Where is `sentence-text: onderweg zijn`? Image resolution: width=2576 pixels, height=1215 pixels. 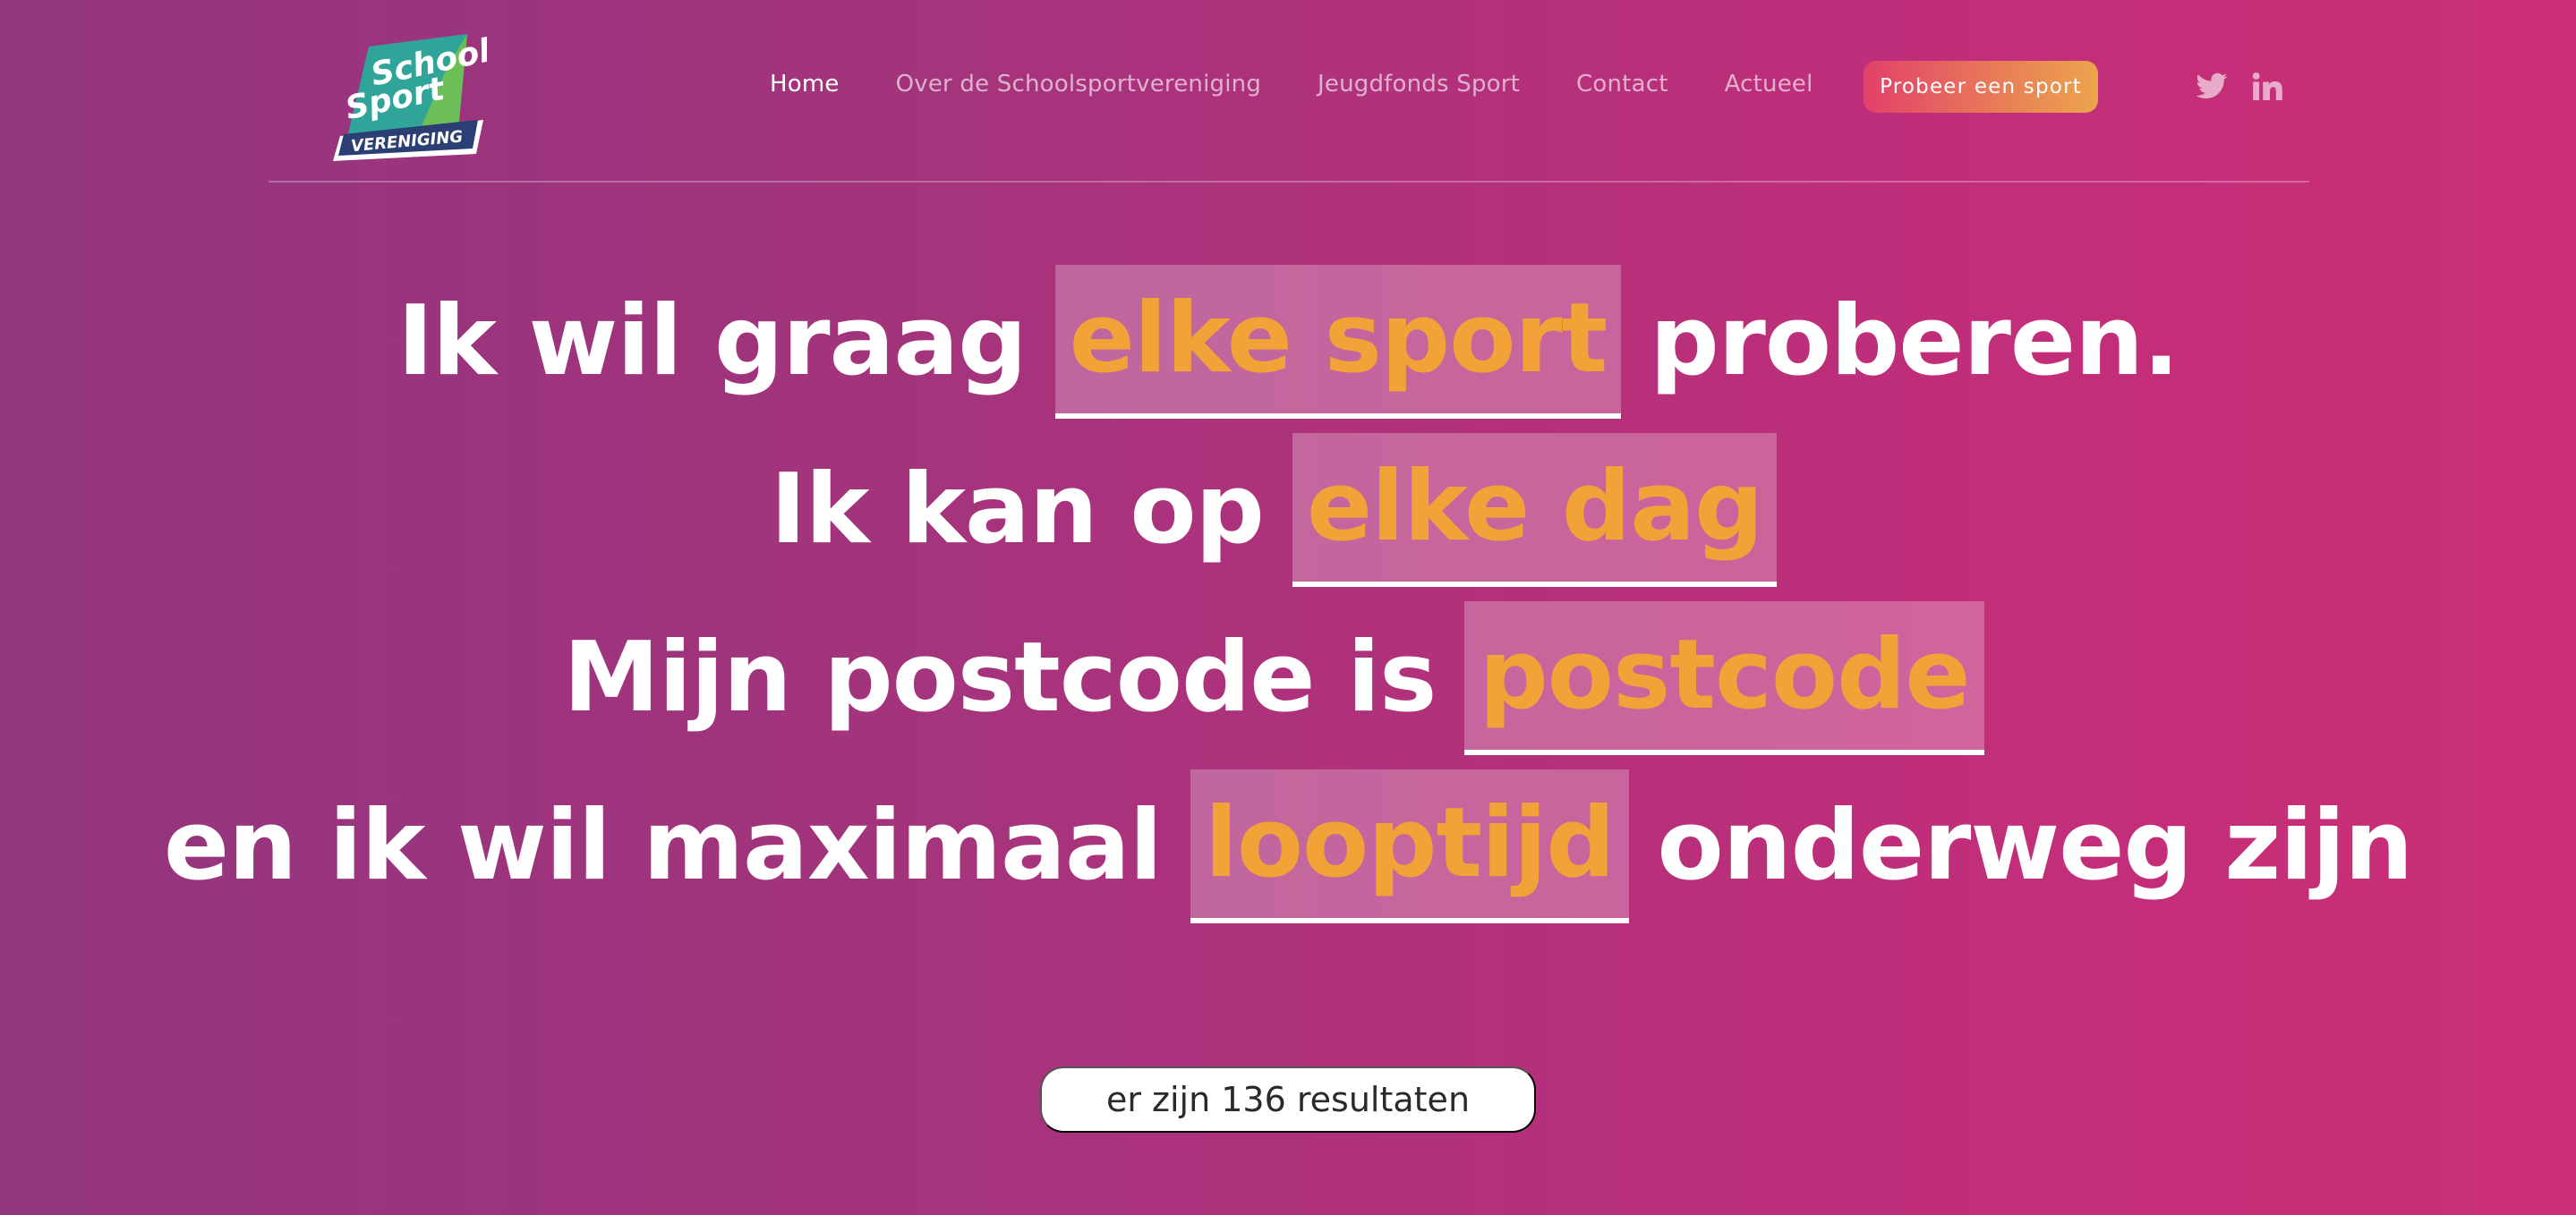 sentence-text: onderweg zijn is located at coordinates (2035, 846).